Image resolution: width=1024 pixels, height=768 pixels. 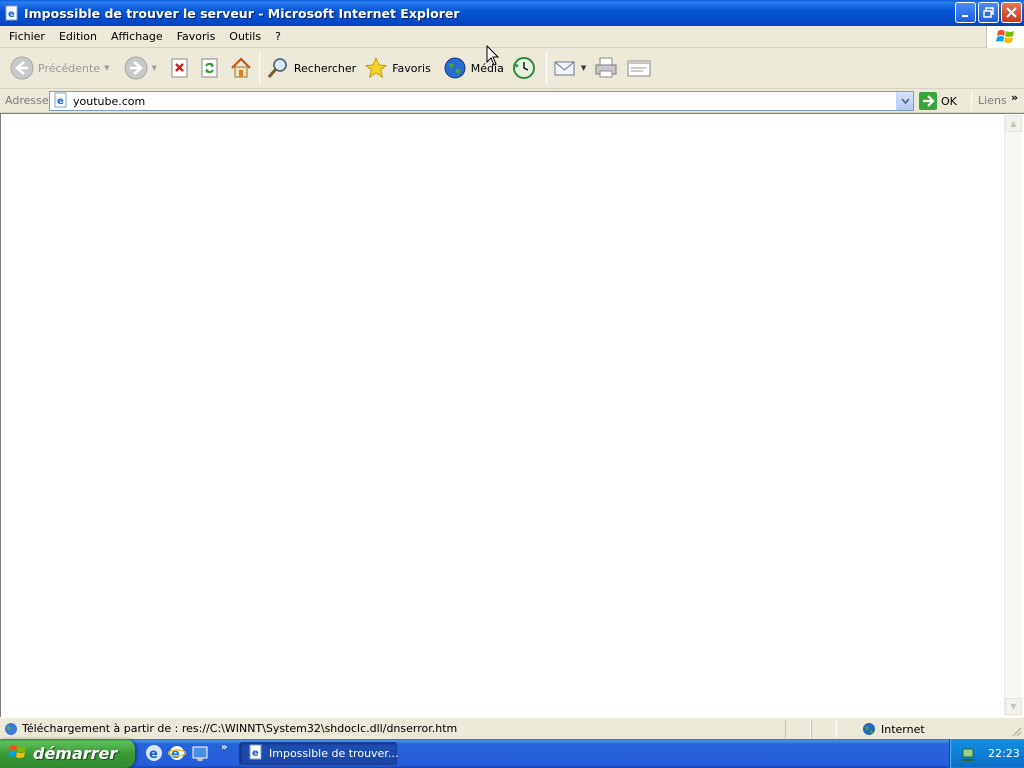 What do you see at coordinates (196, 37) in the screenshot?
I see `menu-favoris: Favoris` at bounding box center [196, 37].